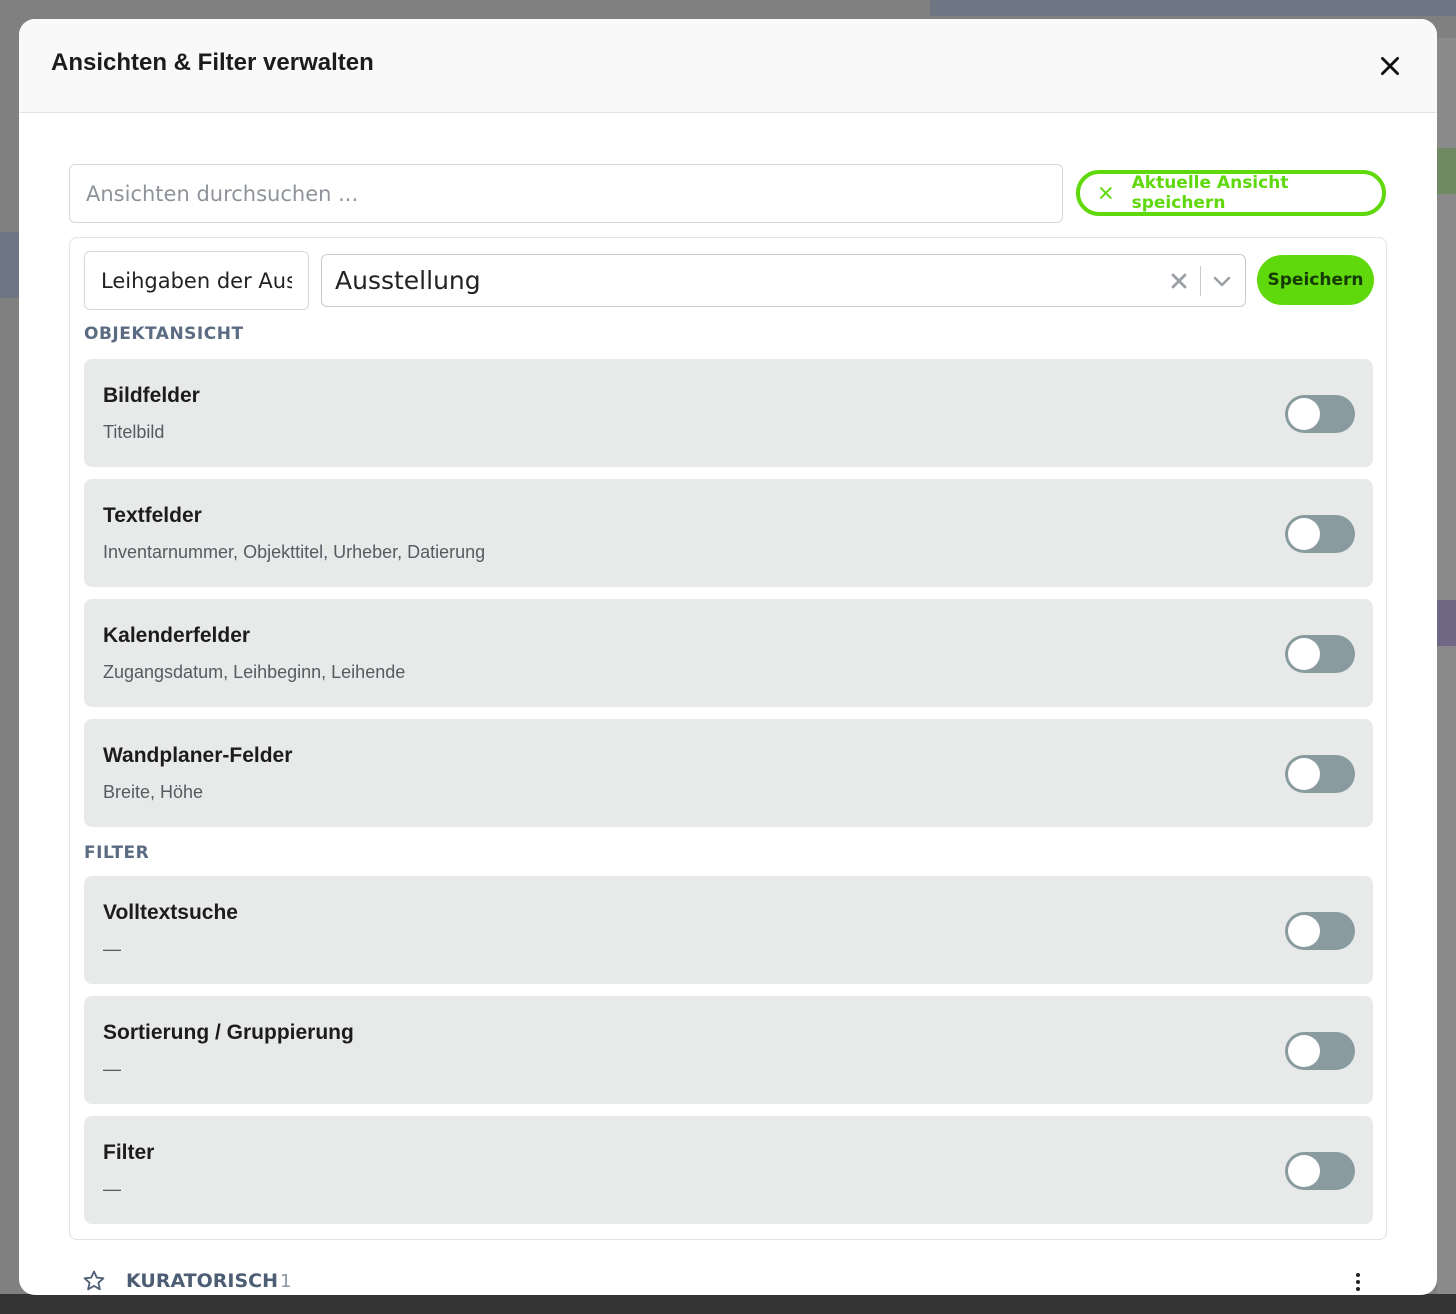 This screenshot has height=1314, width=1456. I want to click on setting-card: Volltextsuche —, so click(728, 930).